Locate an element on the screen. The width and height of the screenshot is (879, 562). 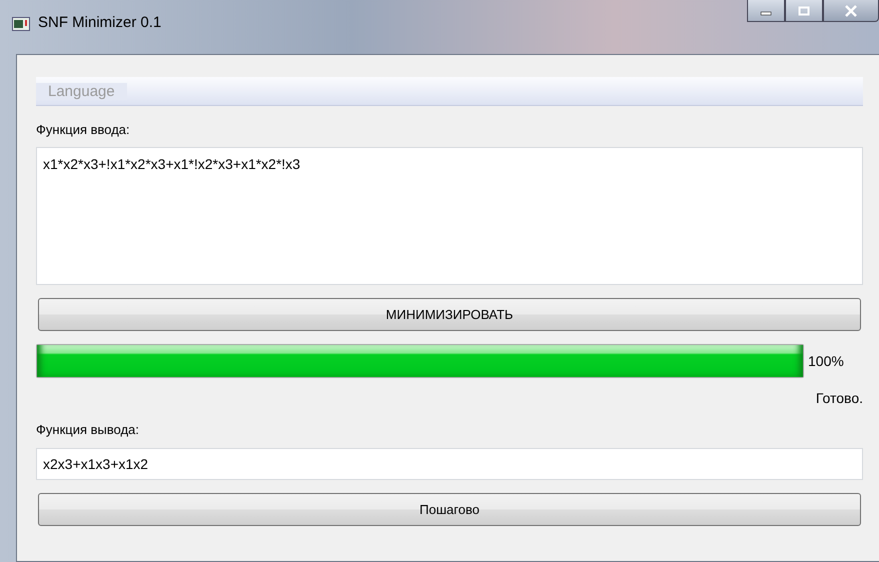
app-icon is located at coordinates (21, 24).